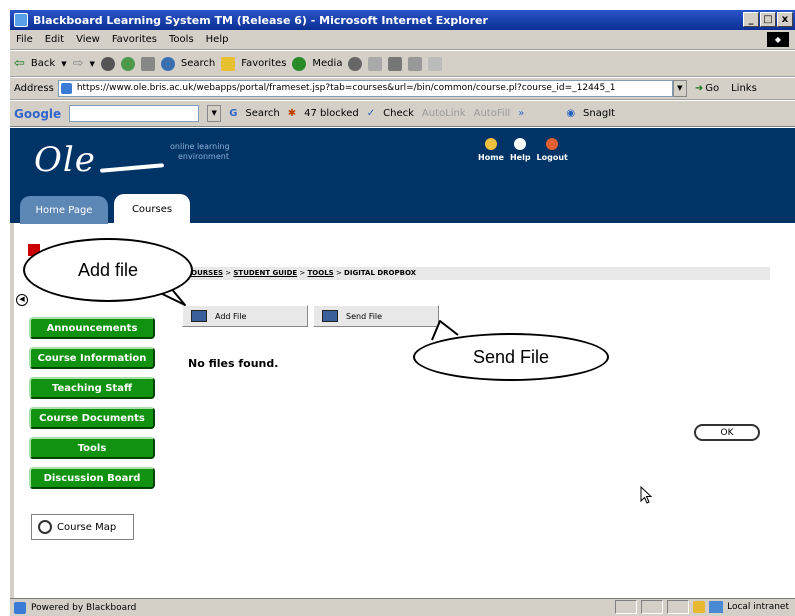  What do you see at coordinates (82, 527) in the screenshot?
I see `course-map-button: Course Map` at bounding box center [82, 527].